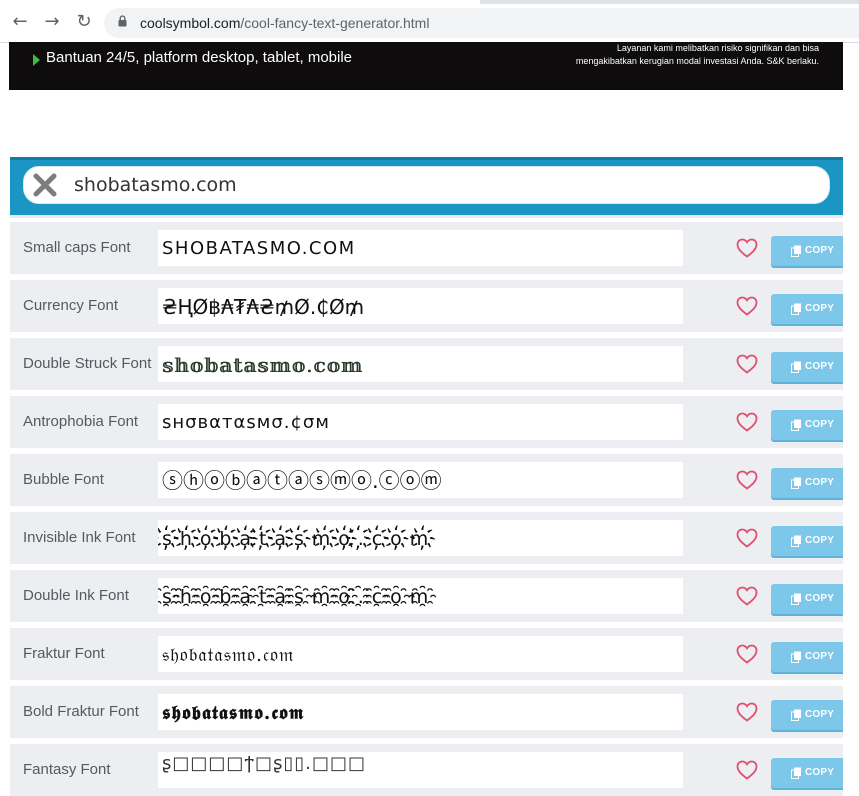 The height and width of the screenshot is (796, 859). I want to click on clear-x-icon, so click(45, 185).